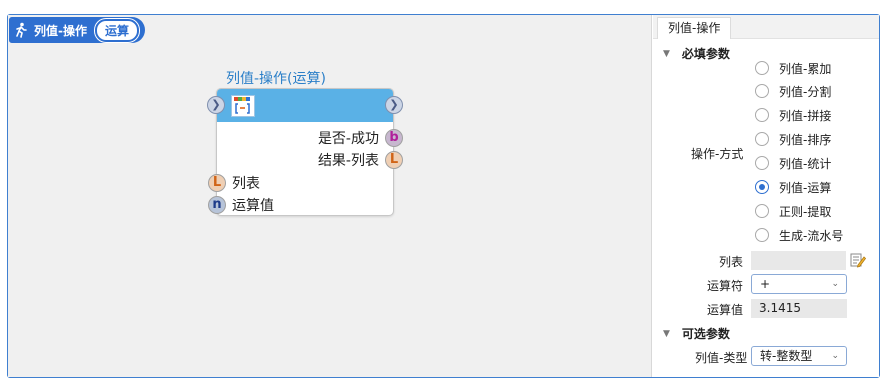  What do you see at coordinates (805, 211) in the screenshot?
I see `radio-option-label: 正则-提取` at bounding box center [805, 211].